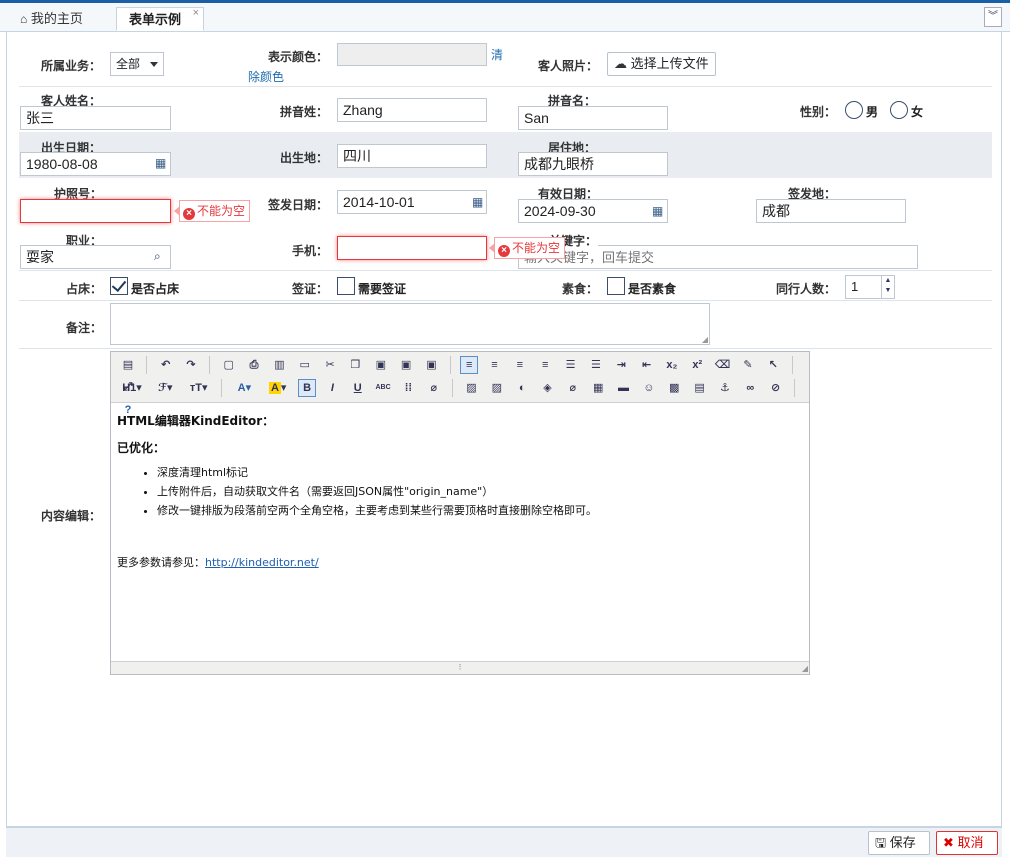  What do you see at coordinates (128, 365) in the screenshot?
I see `source-icon: ▤` at bounding box center [128, 365].